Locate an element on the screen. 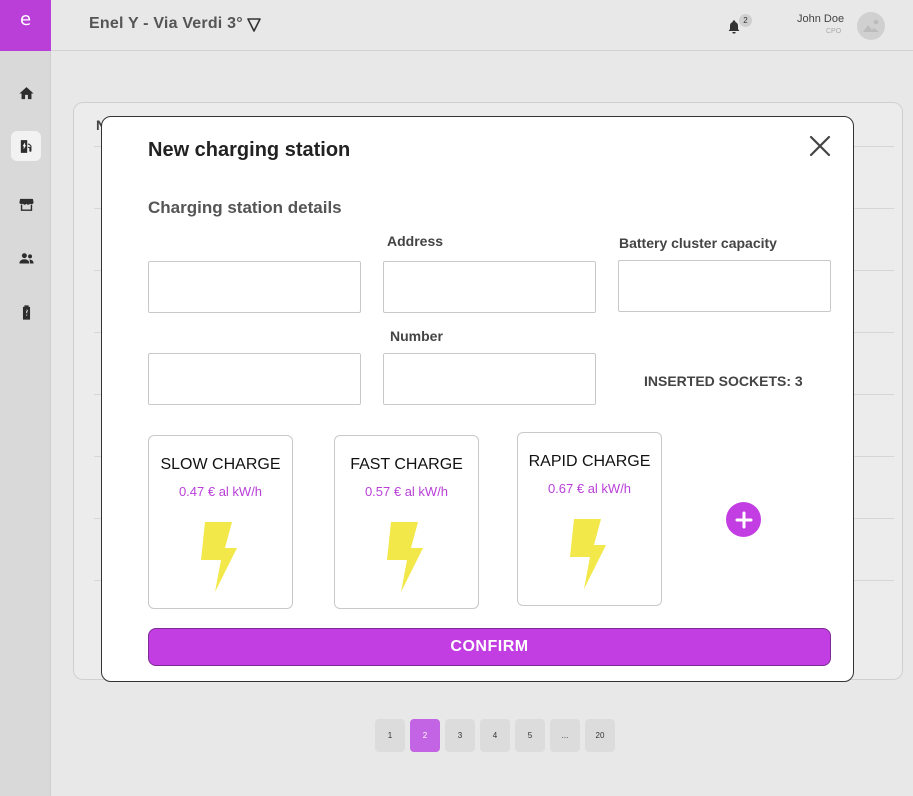 This screenshot has height=796, width=913. user-role: CPO is located at coordinates (834, 31).